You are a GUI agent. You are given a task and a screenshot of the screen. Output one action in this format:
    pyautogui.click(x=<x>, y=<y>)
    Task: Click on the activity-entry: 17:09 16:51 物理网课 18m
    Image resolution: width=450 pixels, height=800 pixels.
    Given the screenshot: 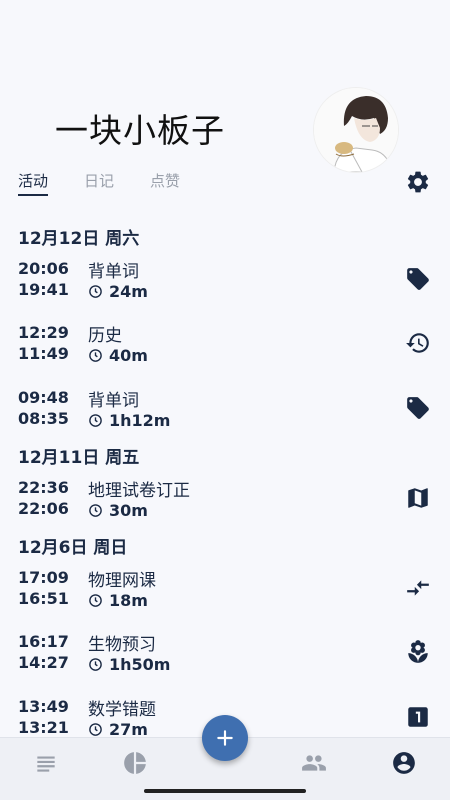 What is the action you would take?
    pyautogui.click(x=225, y=593)
    